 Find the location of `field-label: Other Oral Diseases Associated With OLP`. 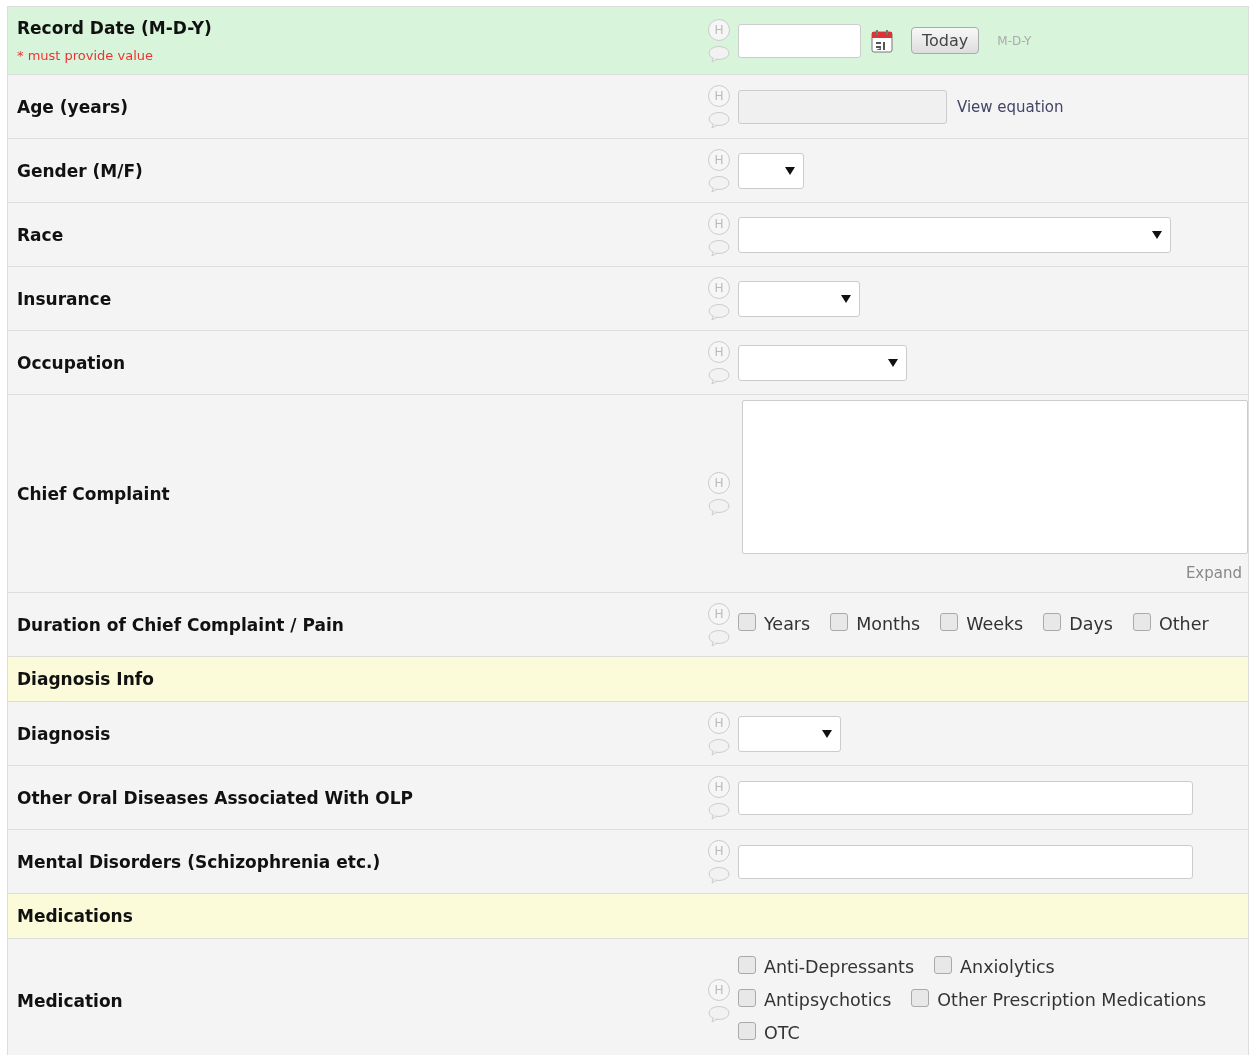

field-label: Other Oral Diseases Associated With OLP is located at coordinates (215, 797).